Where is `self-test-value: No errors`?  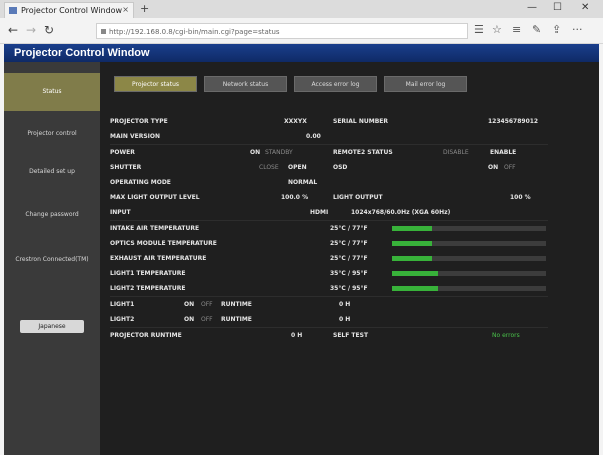 self-test-value: No errors is located at coordinates (506, 335).